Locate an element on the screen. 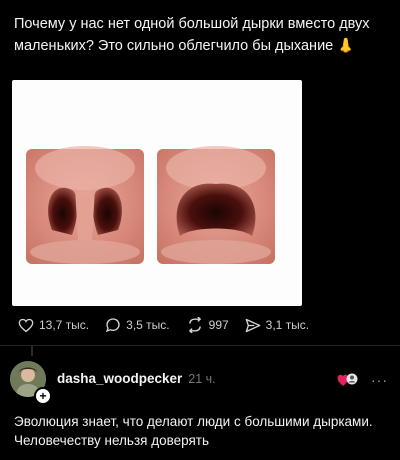 This screenshot has width=400, height=460. reply-count: 3,5 тыс. is located at coordinates (148, 325).